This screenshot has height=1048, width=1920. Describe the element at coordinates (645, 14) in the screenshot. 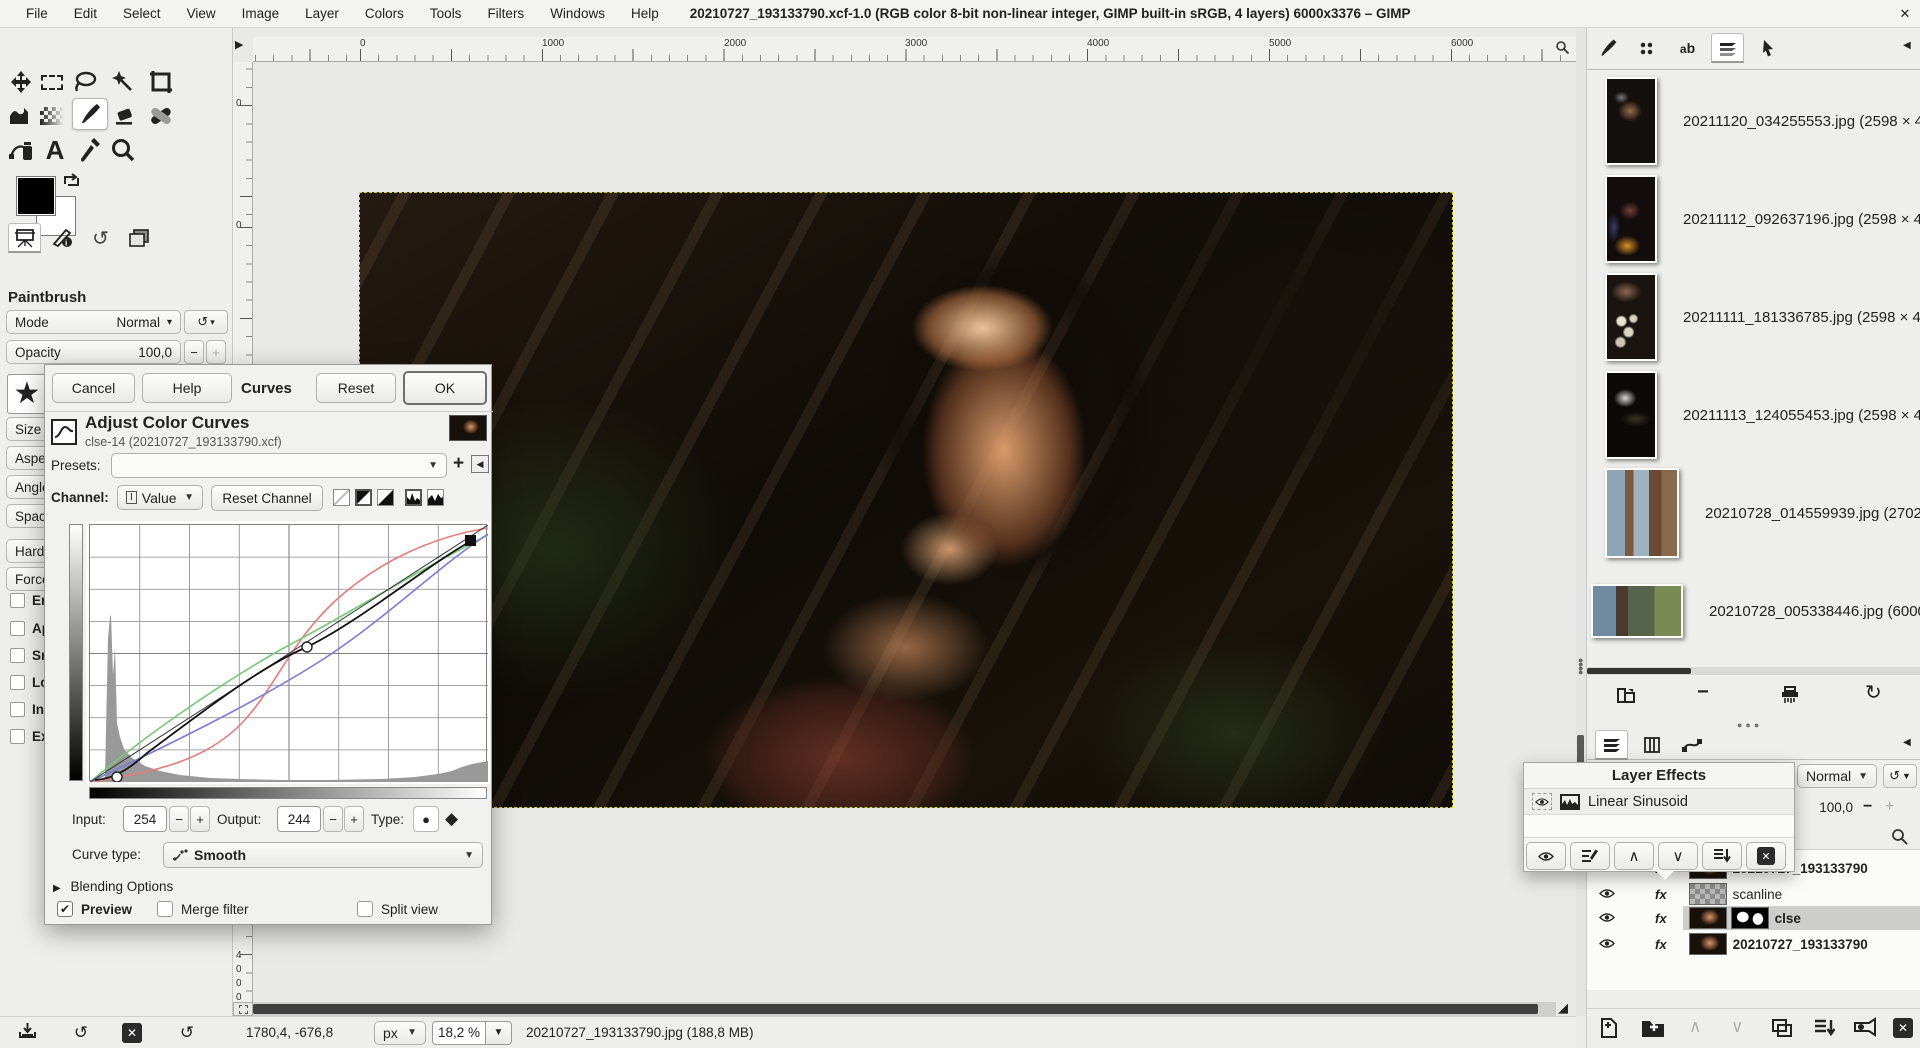

I see `menu-help: Help` at that location.